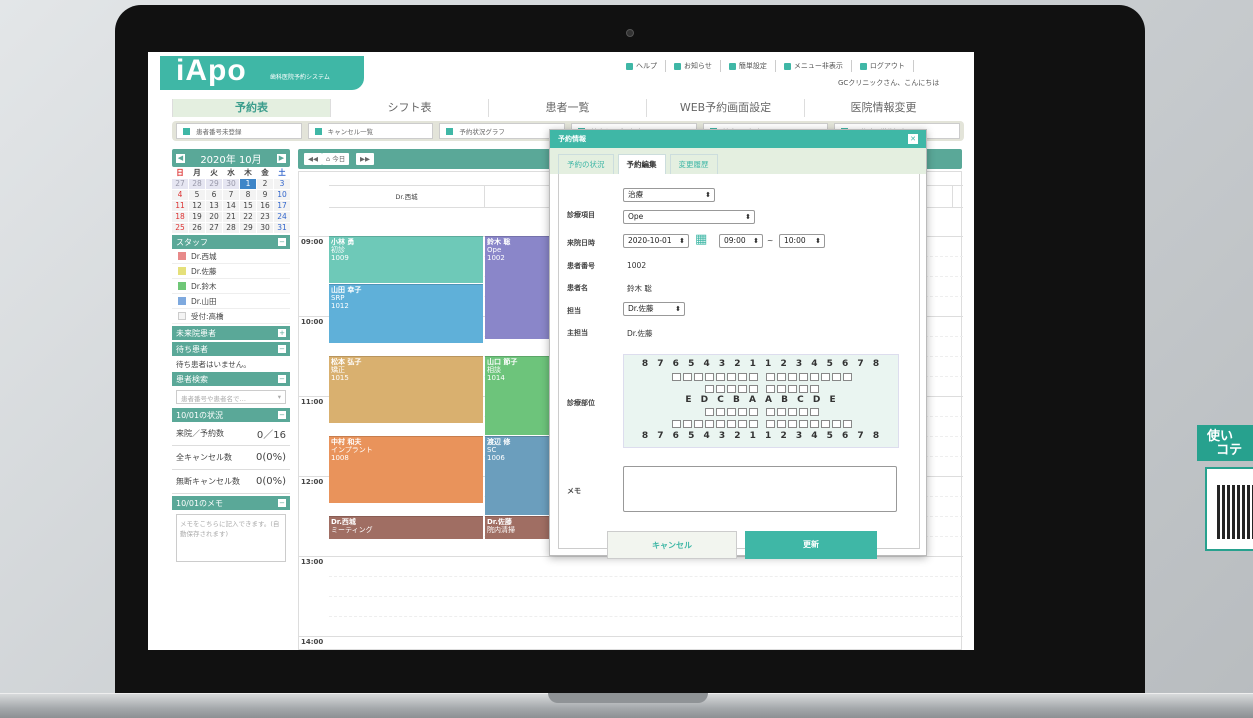  Describe the element at coordinates (248, 195) in the screenshot. I see `calendar-day: 8` at that location.